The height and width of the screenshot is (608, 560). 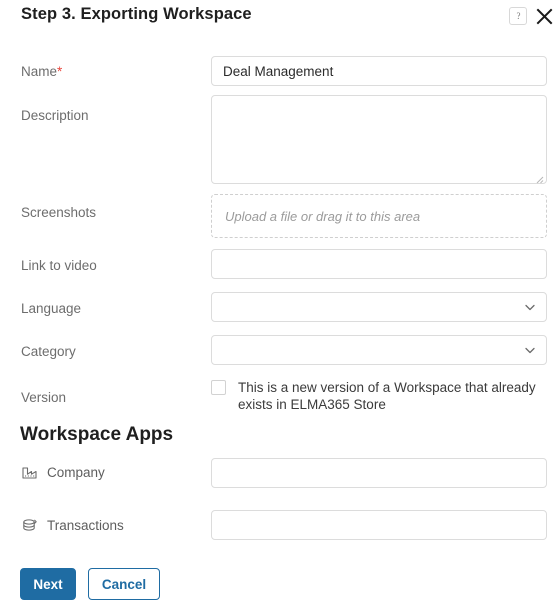 I want to click on label-category: Category, so click(x=48, y=351).